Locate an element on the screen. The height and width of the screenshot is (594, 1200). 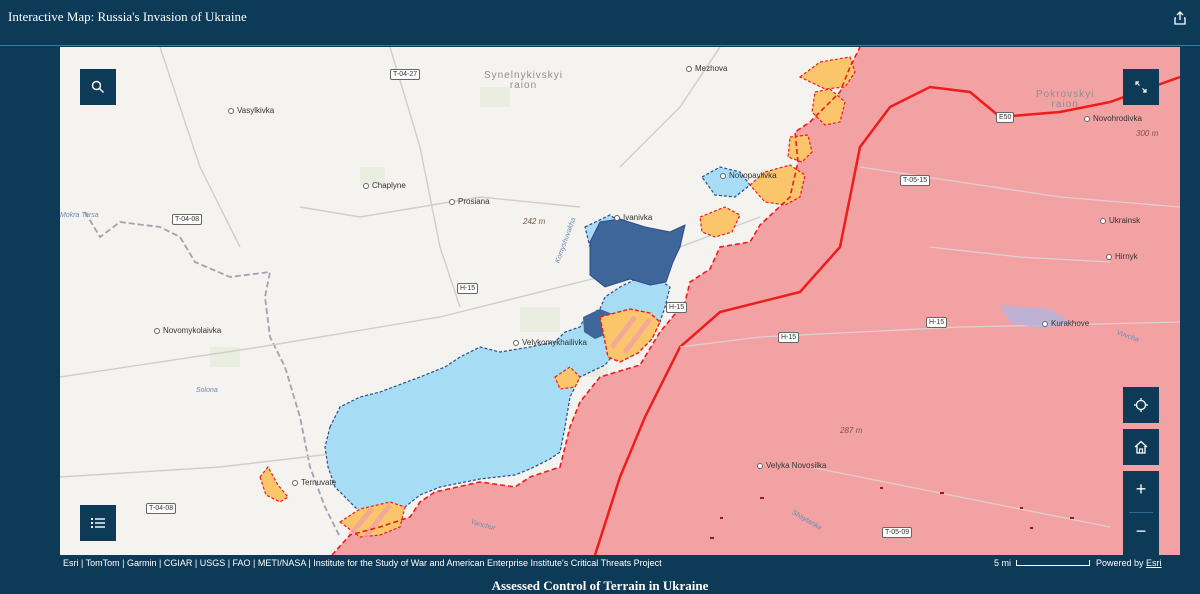
place-hirnyk: Hirnyk is located at coordinates (1122, 256).